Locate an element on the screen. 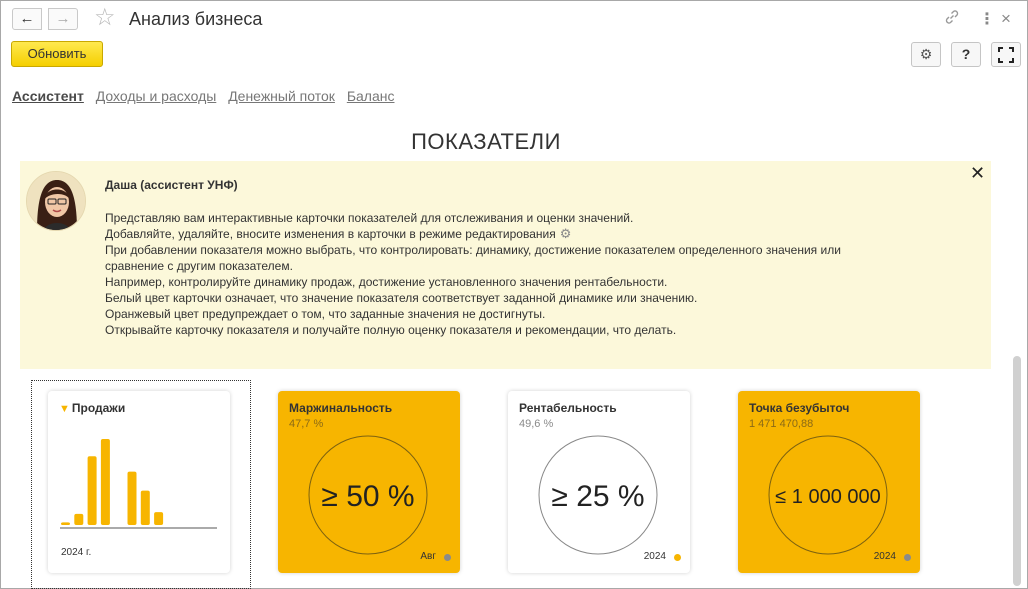 The height and width of the screenshot is (589, 1028). card-margin: Маржинальность 47,7 % ≥ 50 % Авг is located at coordinates (369, 482).